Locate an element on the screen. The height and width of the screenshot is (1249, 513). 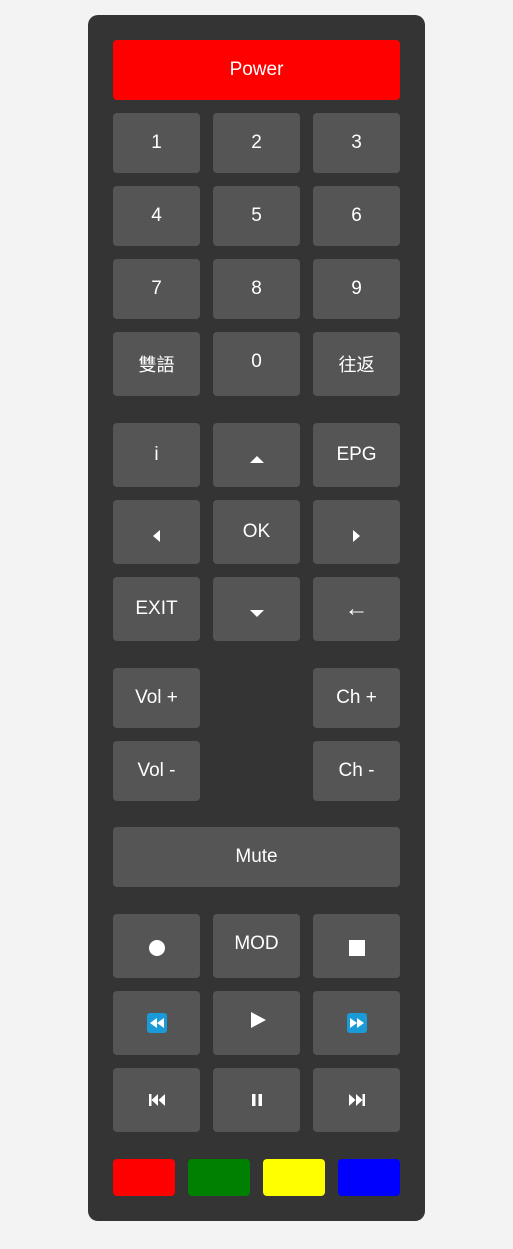
power-label: Power is located at coordinates (256, 69).